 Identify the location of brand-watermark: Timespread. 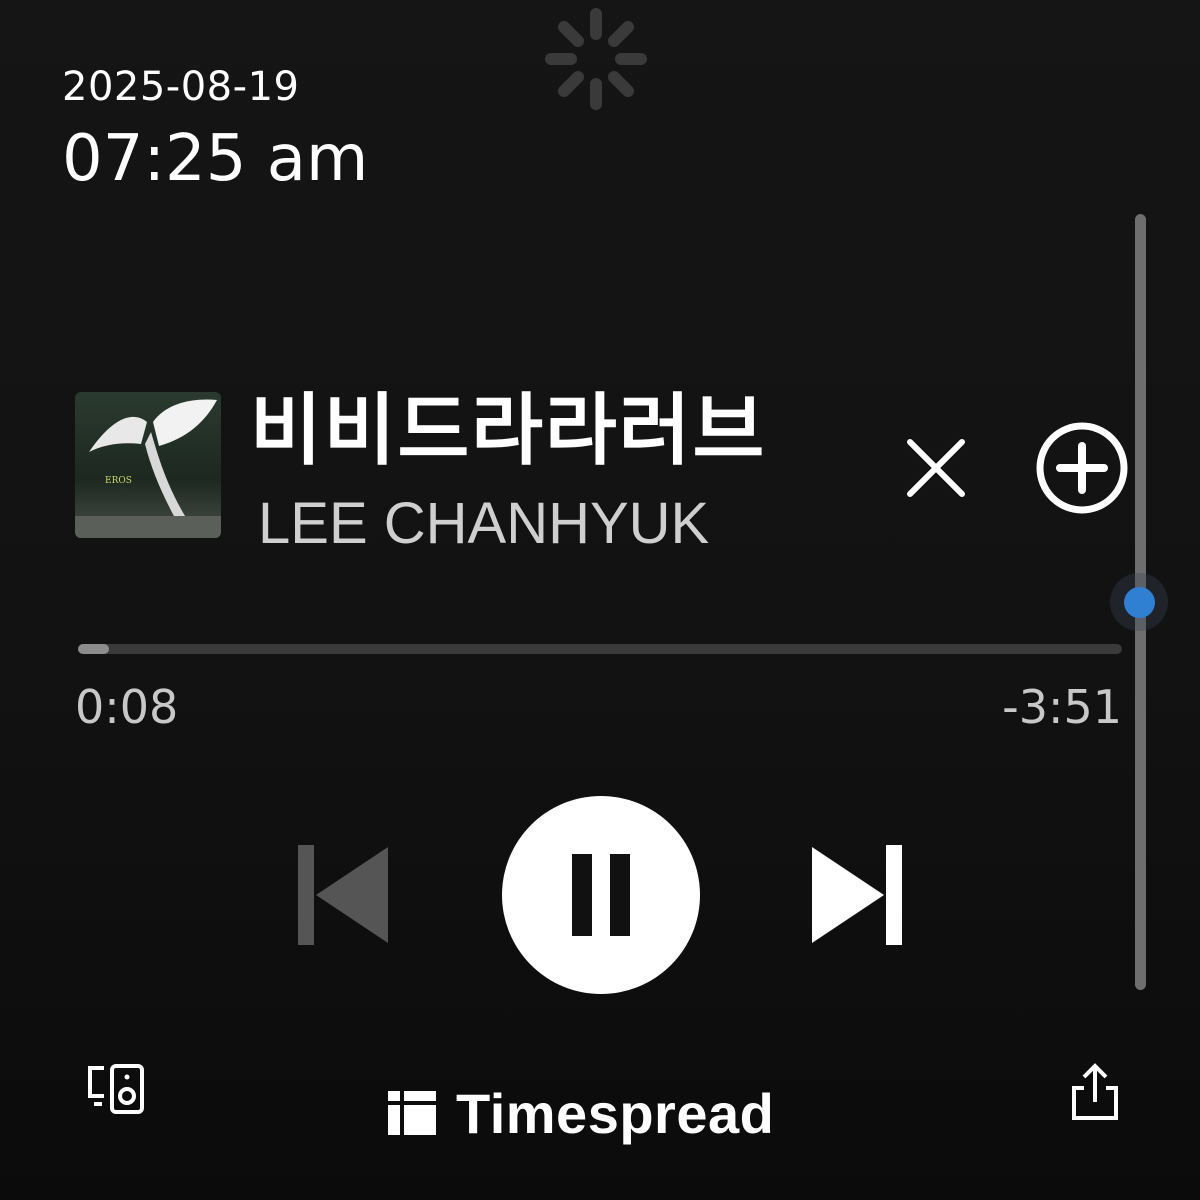
(580, 1113).